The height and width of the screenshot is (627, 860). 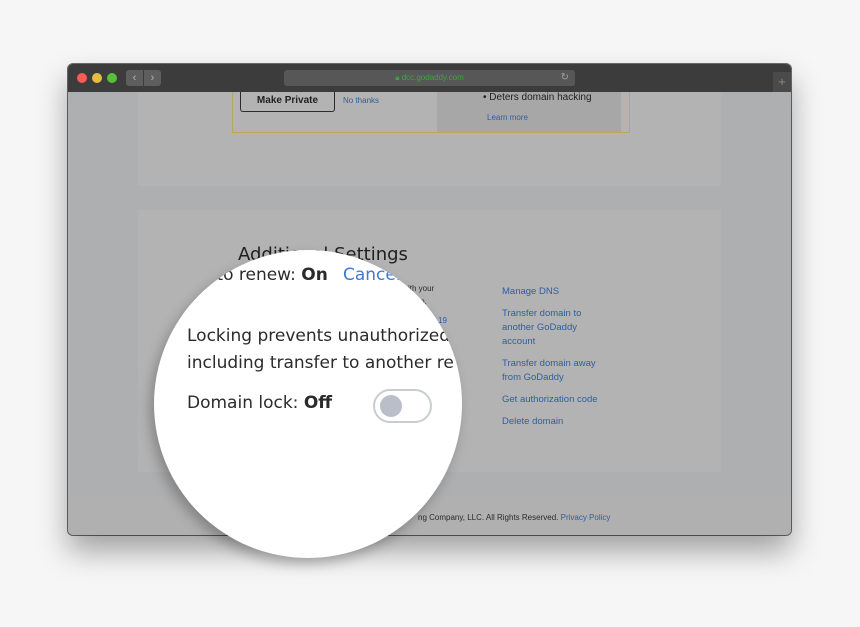 What do you see at coordinates (507, 117) in the screenshot?
I see `learn-more-link: Learn more` at bounding box center [507, 117].